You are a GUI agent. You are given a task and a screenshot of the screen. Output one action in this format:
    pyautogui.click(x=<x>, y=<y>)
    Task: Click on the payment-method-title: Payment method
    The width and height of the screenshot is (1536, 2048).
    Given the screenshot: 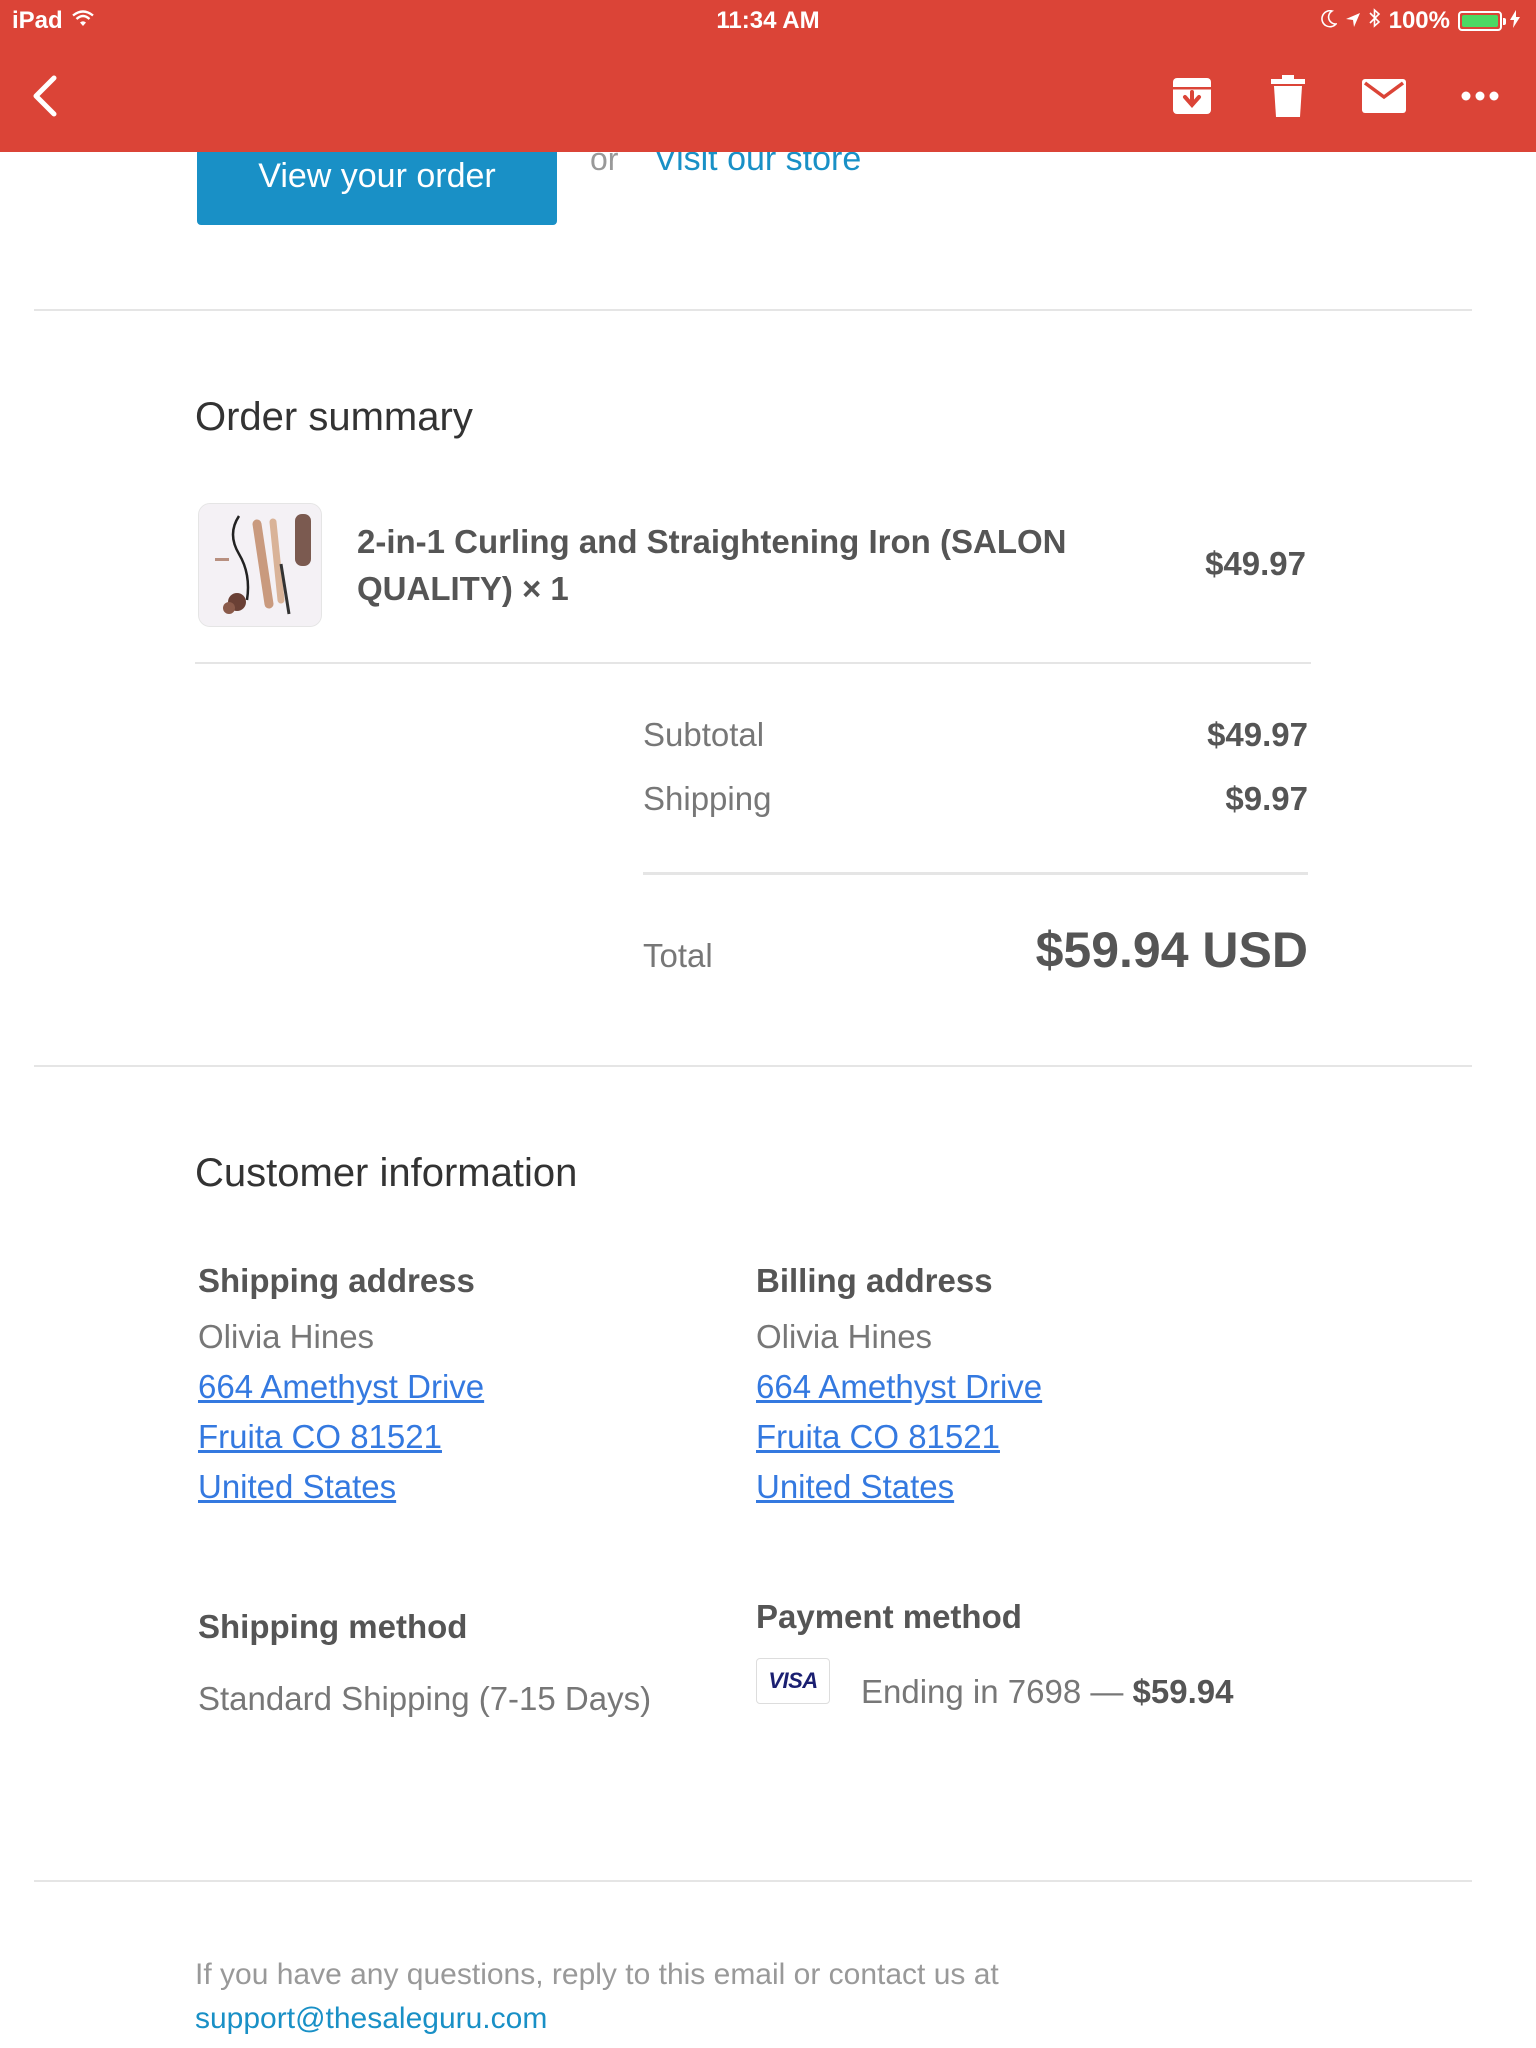 What is the action you would take?
    pyautogui.click(x=889, y=1616)
    